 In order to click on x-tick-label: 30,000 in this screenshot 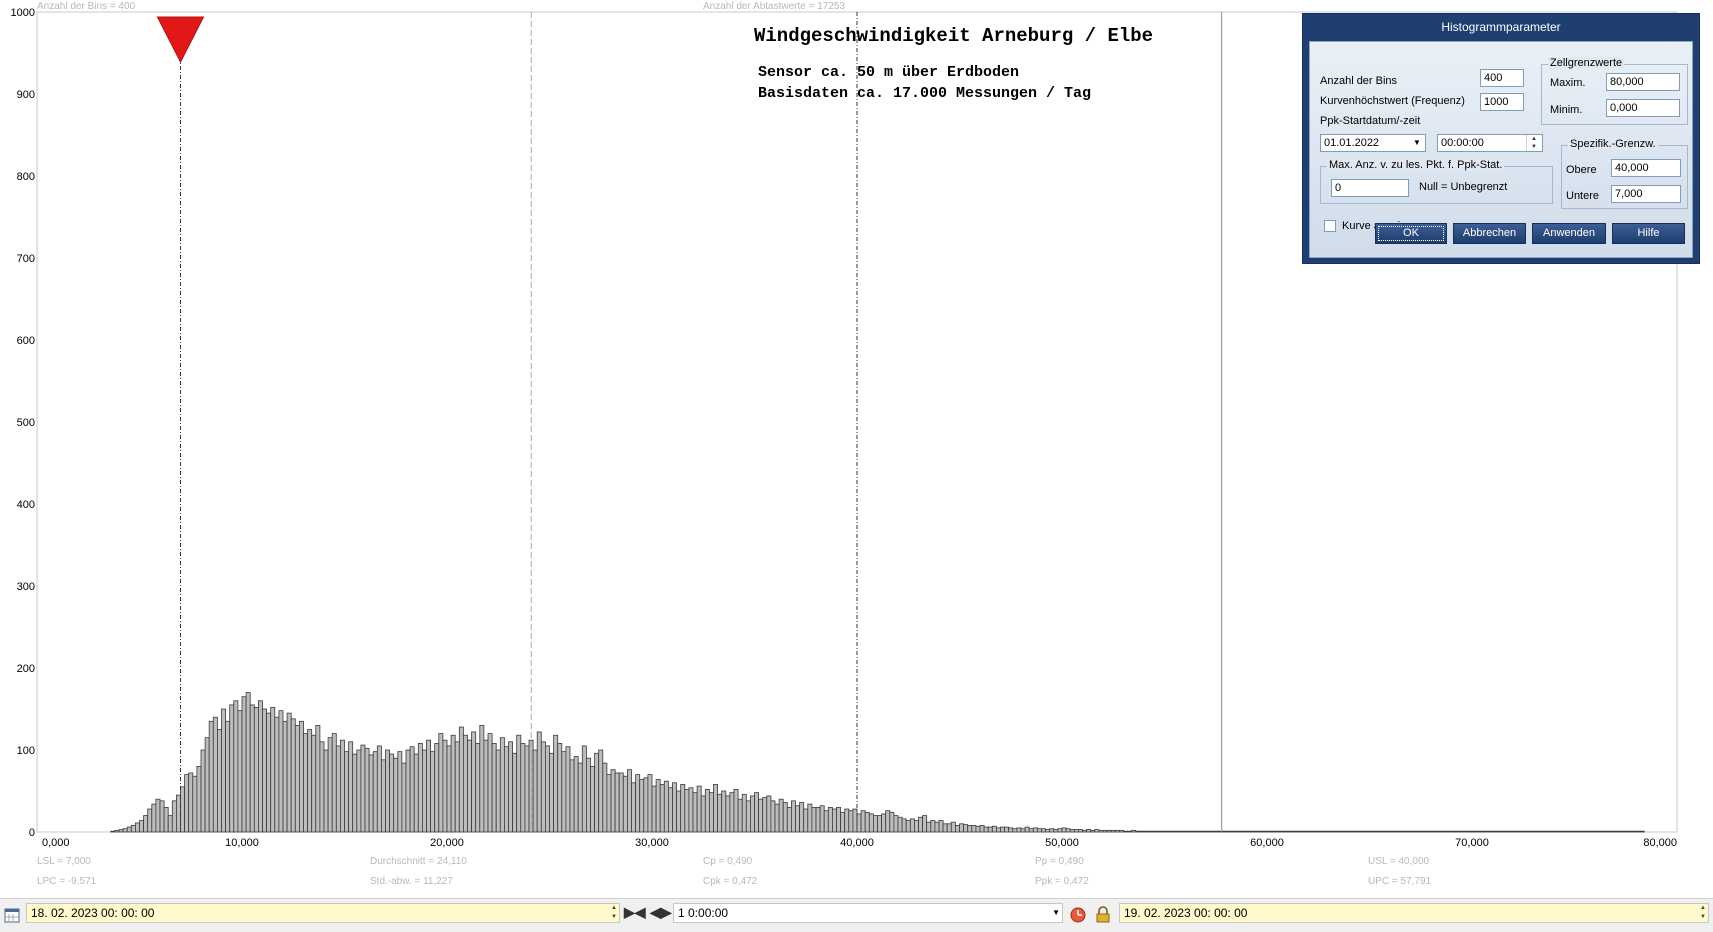, I will do `click(652, 843)`.